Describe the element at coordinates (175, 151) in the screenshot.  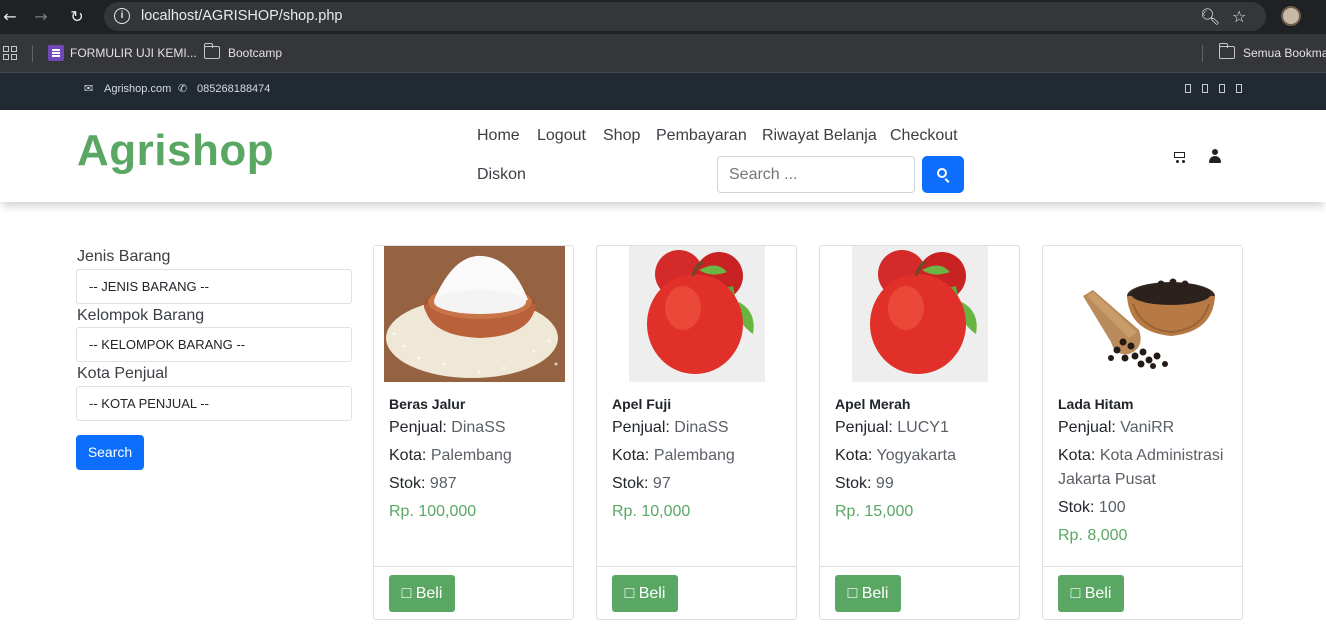
I see `site-logo: Agrishop` at that location.